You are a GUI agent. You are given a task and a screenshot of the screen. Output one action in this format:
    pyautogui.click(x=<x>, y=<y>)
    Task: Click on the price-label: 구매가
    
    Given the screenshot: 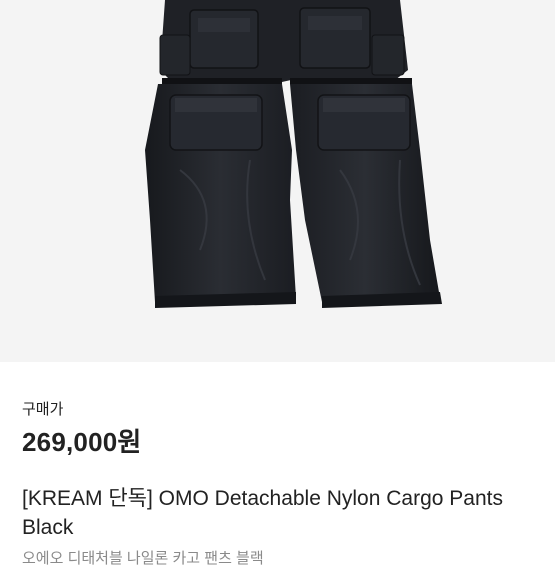 What is the action you would take?
    pyautogui.click(x=43, y=409)
    